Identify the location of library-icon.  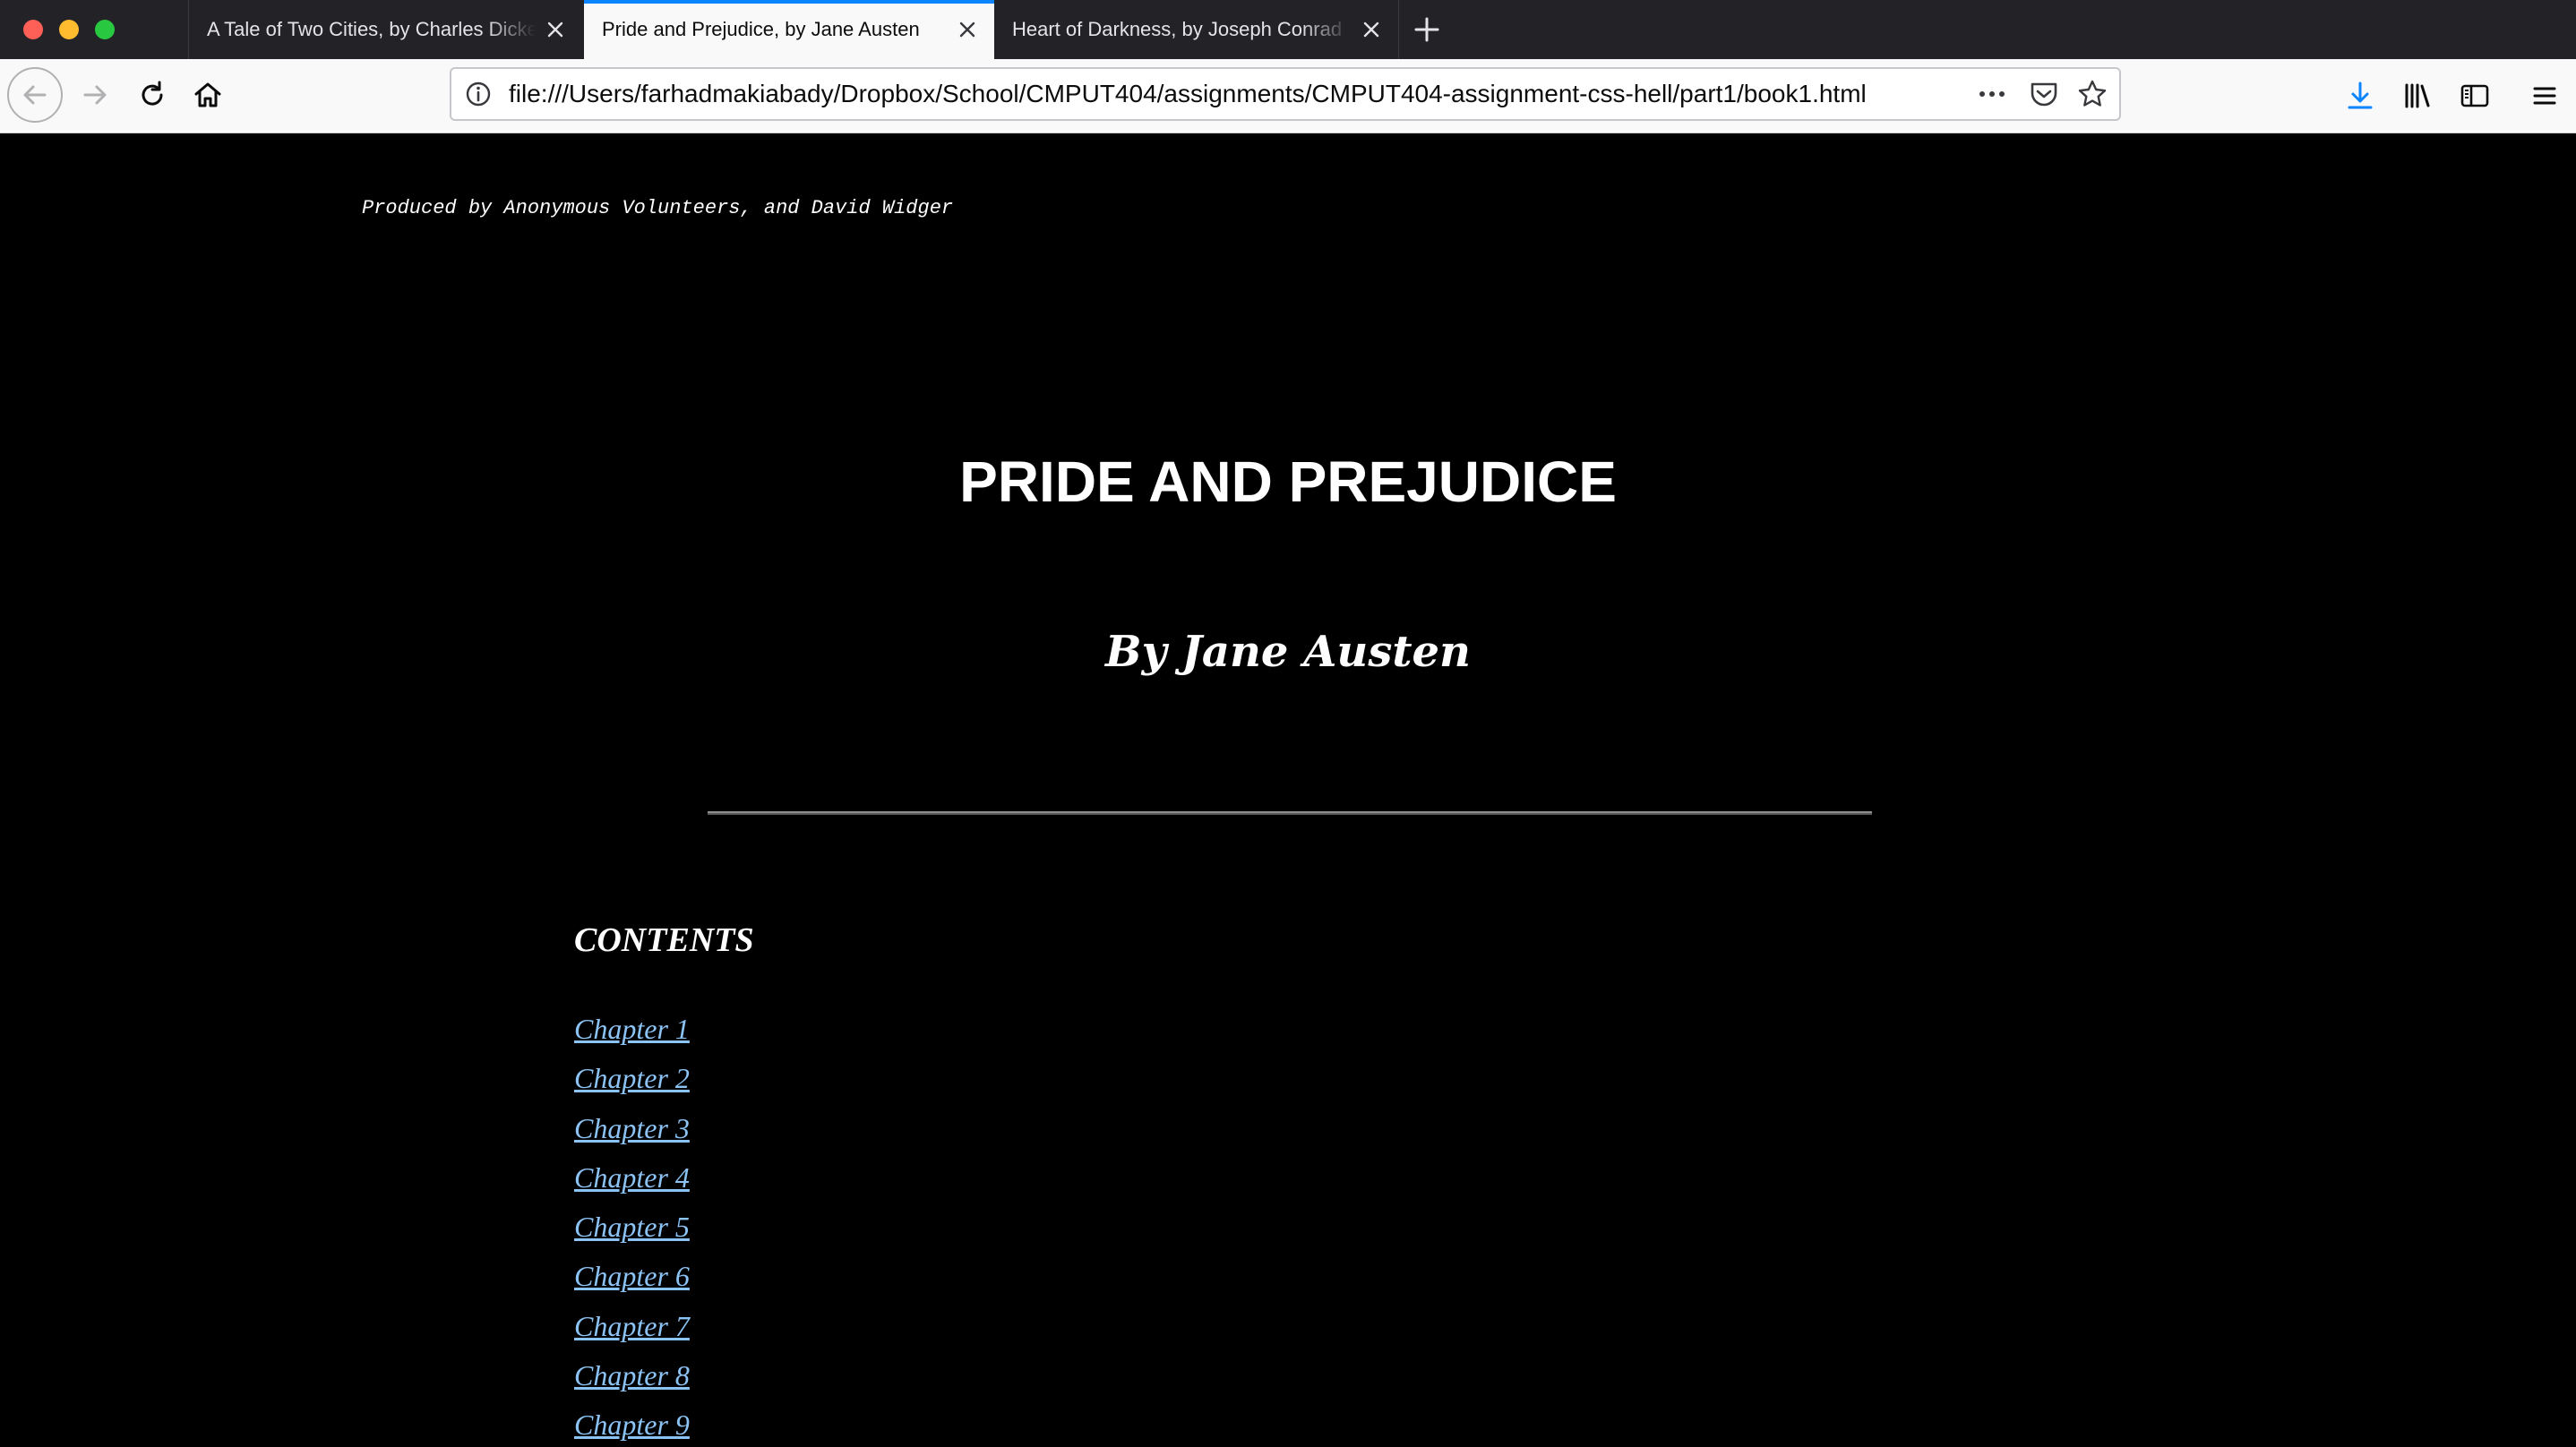
(2417, 95).